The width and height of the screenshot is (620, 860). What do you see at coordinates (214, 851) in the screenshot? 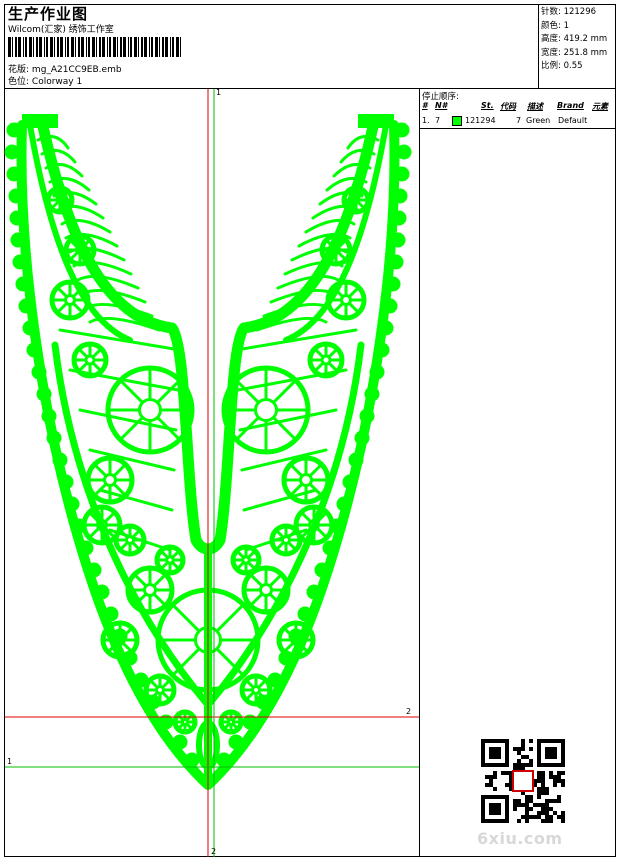
I see `axis-label-bottom: 2` at bounding box center [214, 851].